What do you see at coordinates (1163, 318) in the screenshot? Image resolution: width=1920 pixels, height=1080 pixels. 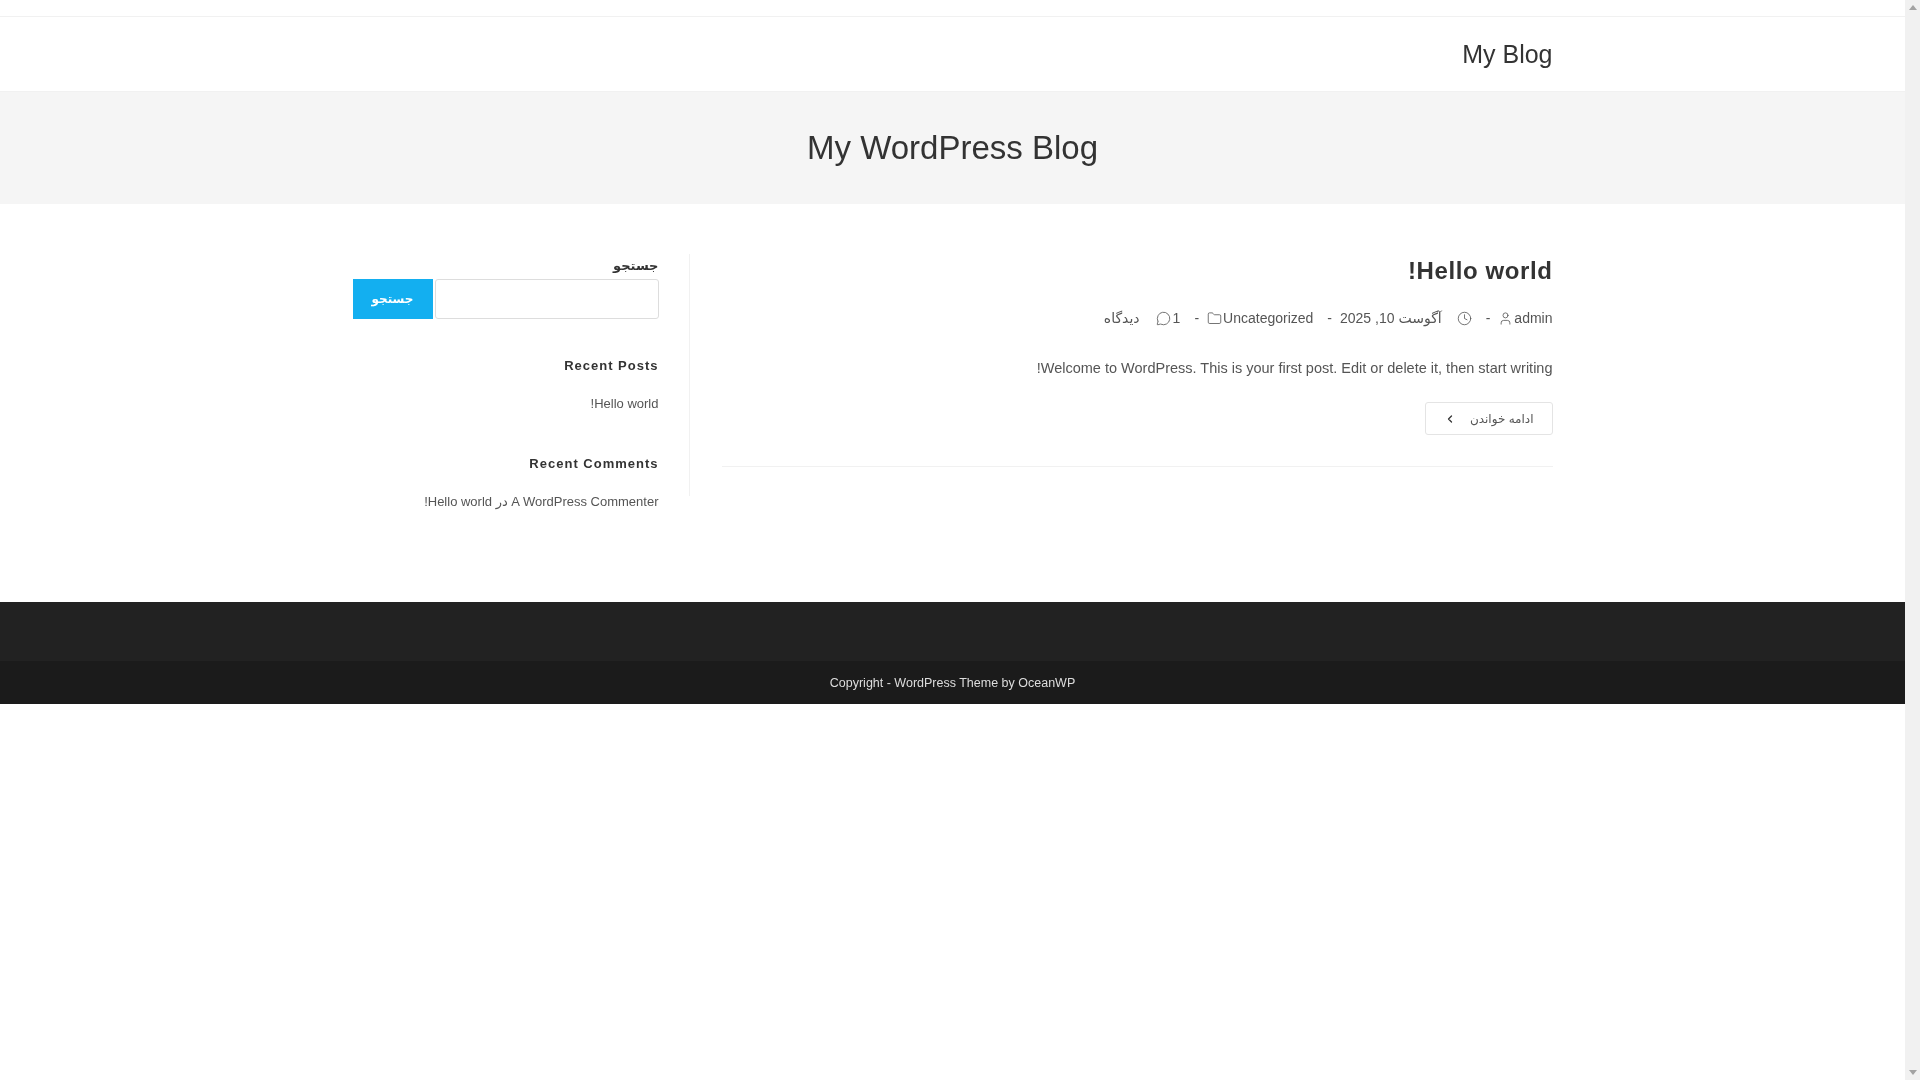 I see `speech-bubble-icon` at bounding box center [1163, 318].